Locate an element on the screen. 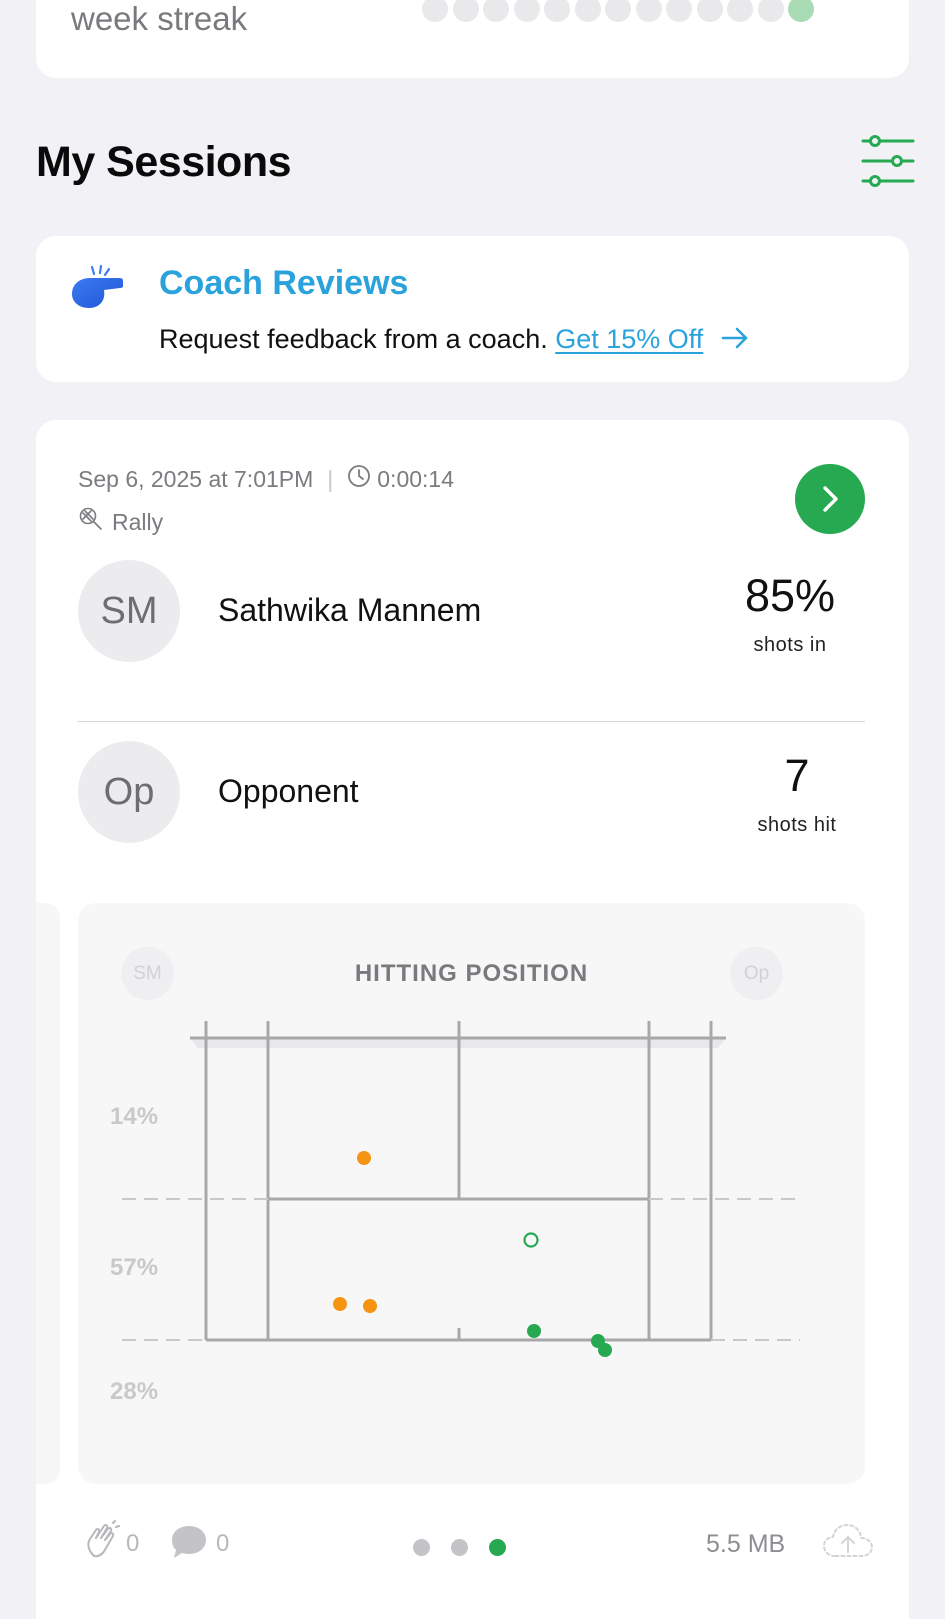  discount-link: Get 15% Off is located at coordinates (629, 339).